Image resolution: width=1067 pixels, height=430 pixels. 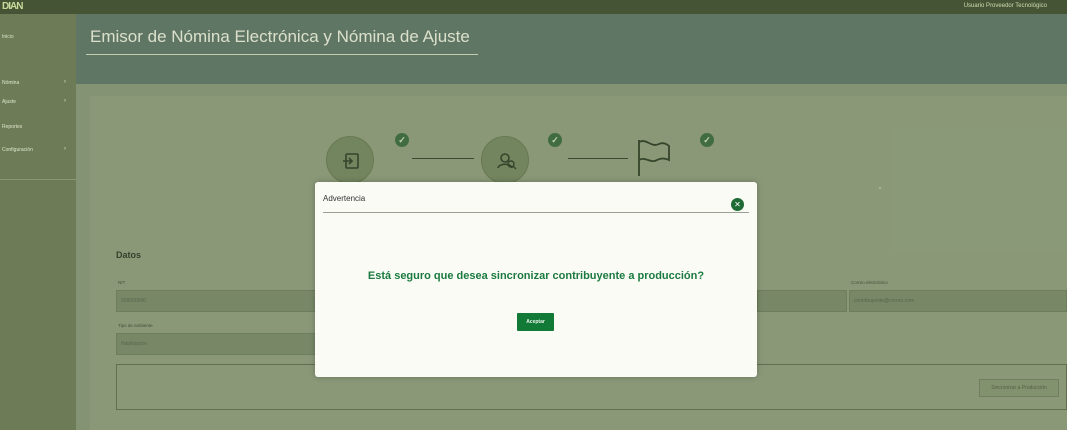 What do you see at coordinates (535, 322) in the screenshot?
I see `accept-button: Aceptar` at bounding box center [535, 322].